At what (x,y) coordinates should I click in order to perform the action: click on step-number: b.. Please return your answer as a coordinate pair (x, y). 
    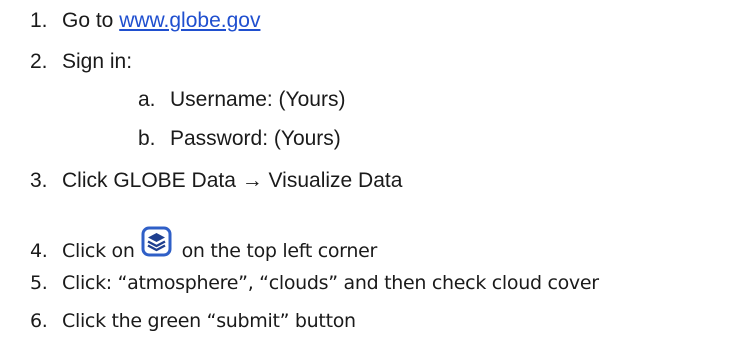
    Looking at the image, I should click on (147, 138).